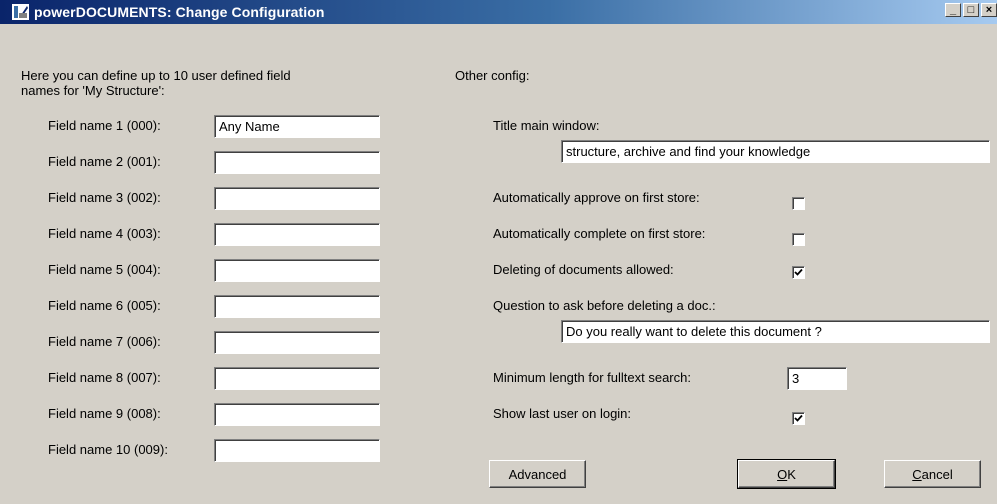 The image size is (997, 504). I want to click on field-name-5-input, so click(297, 270).